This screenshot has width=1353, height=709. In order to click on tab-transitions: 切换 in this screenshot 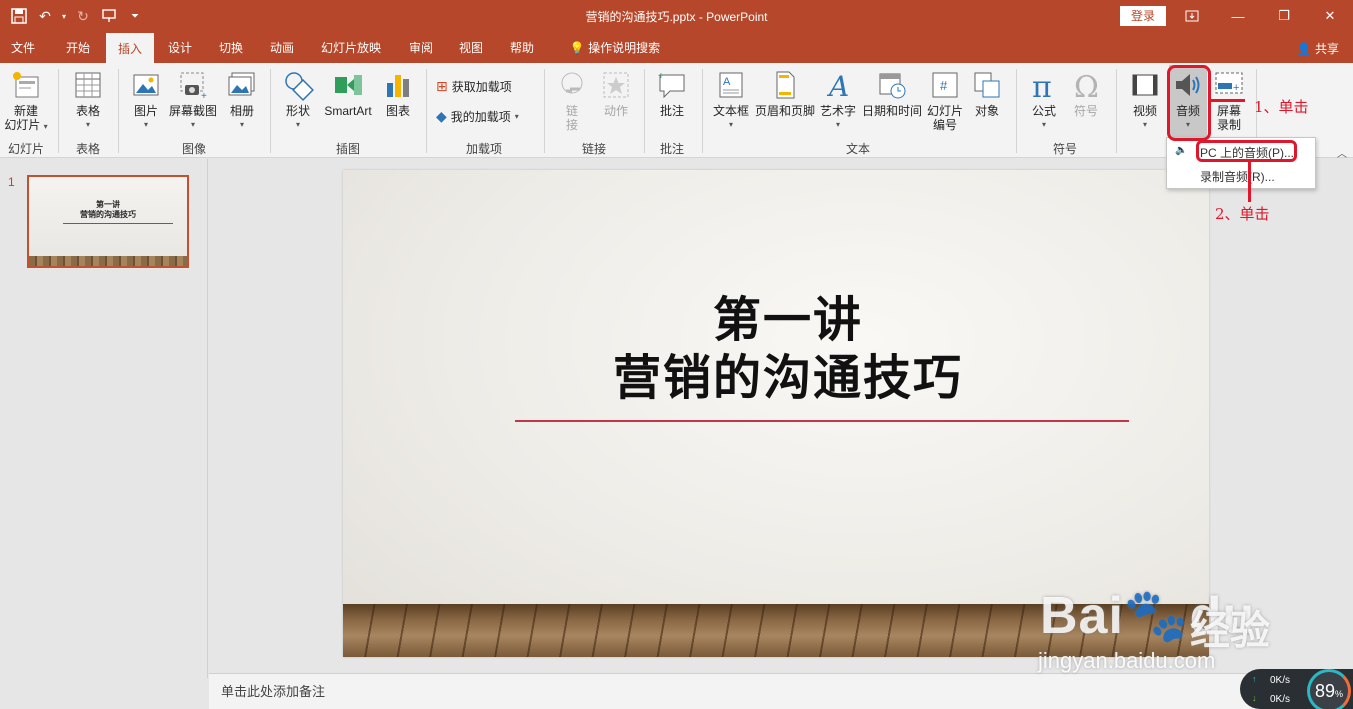, I will do `click(231, 48)`.